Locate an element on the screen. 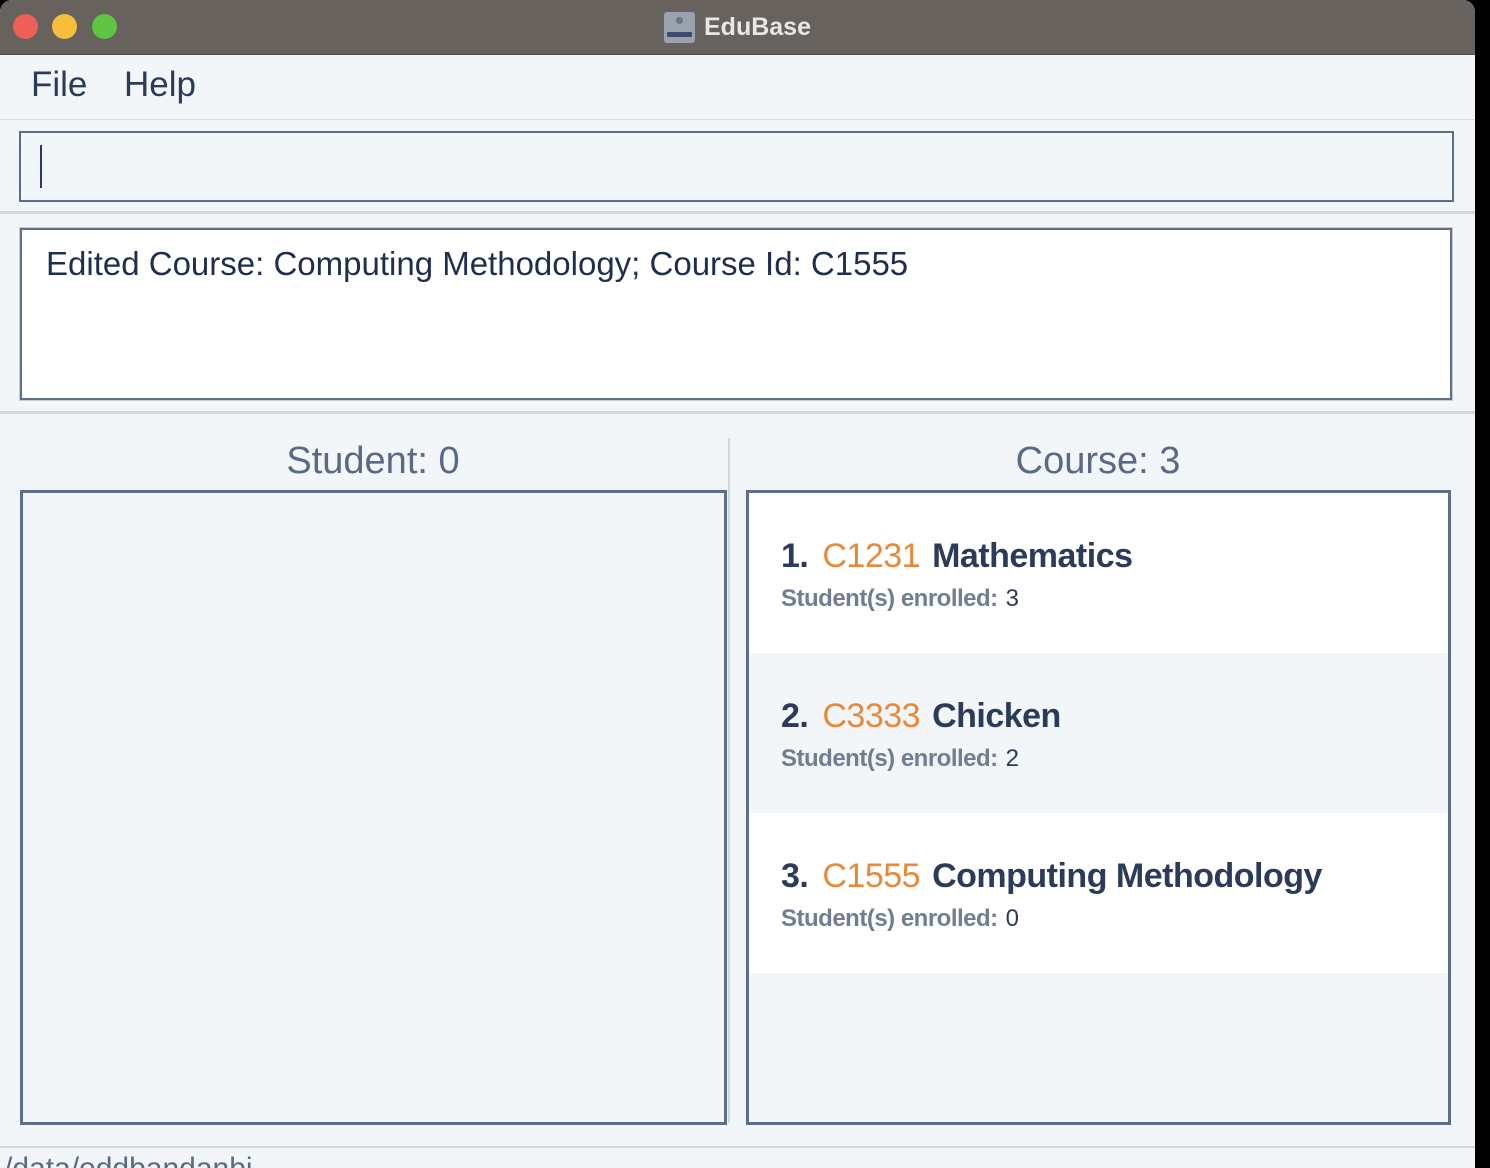  menu-bar: File Help is located at coordinates (737, 87).